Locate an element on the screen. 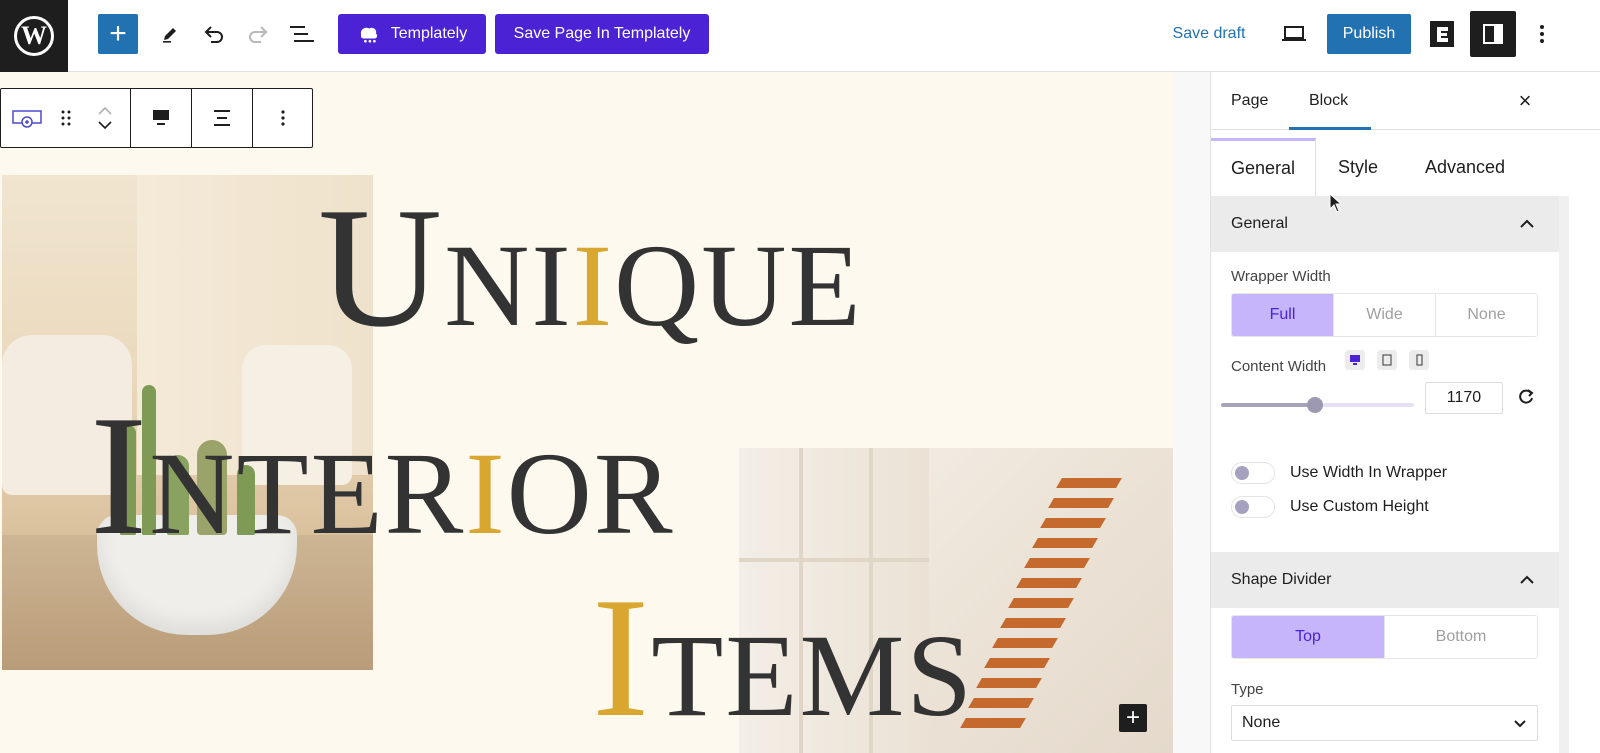 The height and width of the screenshot is (753, 1600). active-tab-indicator is located at coordinates (1330, 128).